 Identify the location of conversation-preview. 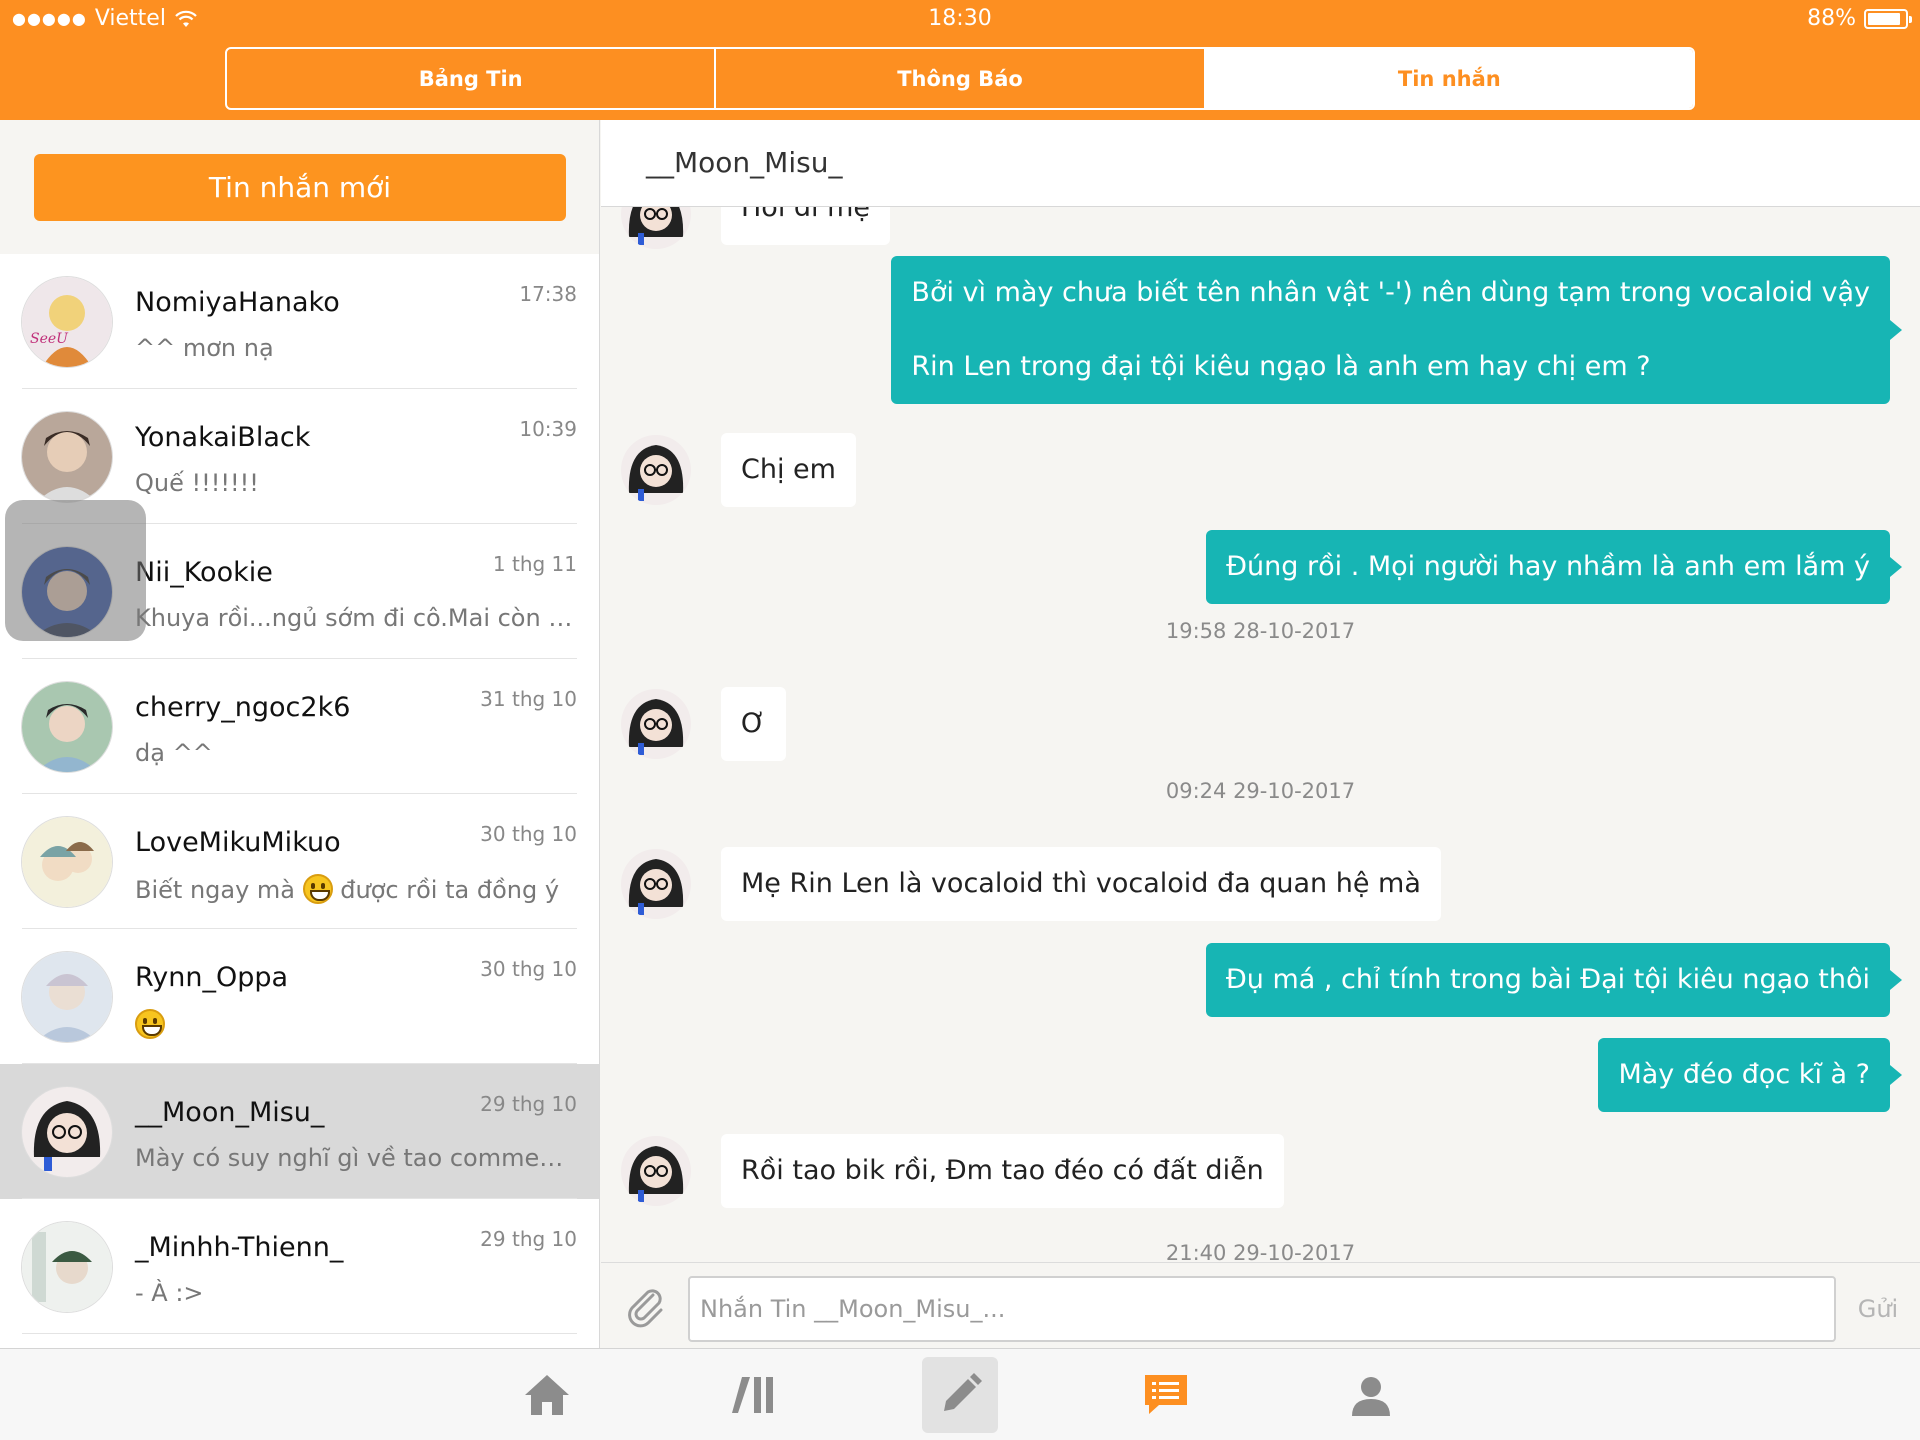
(355, 1024).